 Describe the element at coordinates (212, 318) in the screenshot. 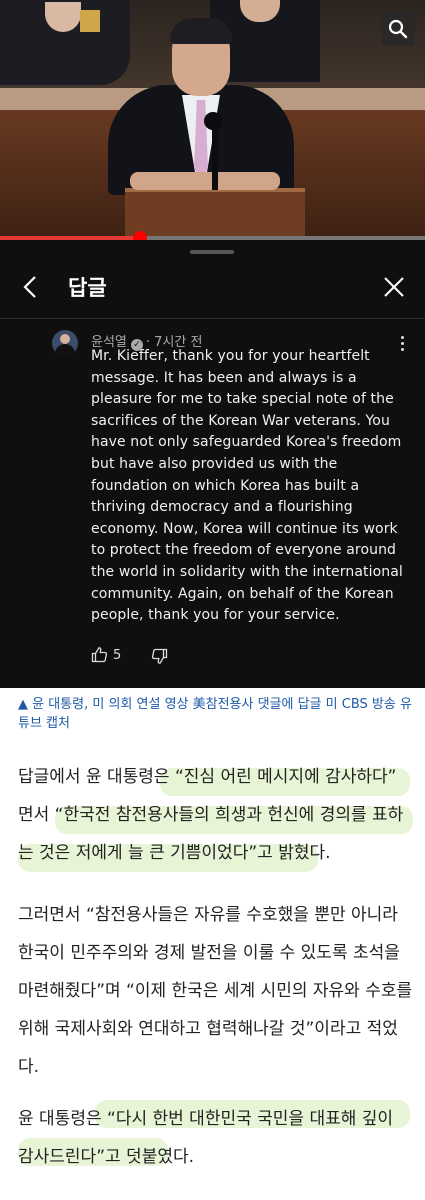

I see `header-divider` at that location.